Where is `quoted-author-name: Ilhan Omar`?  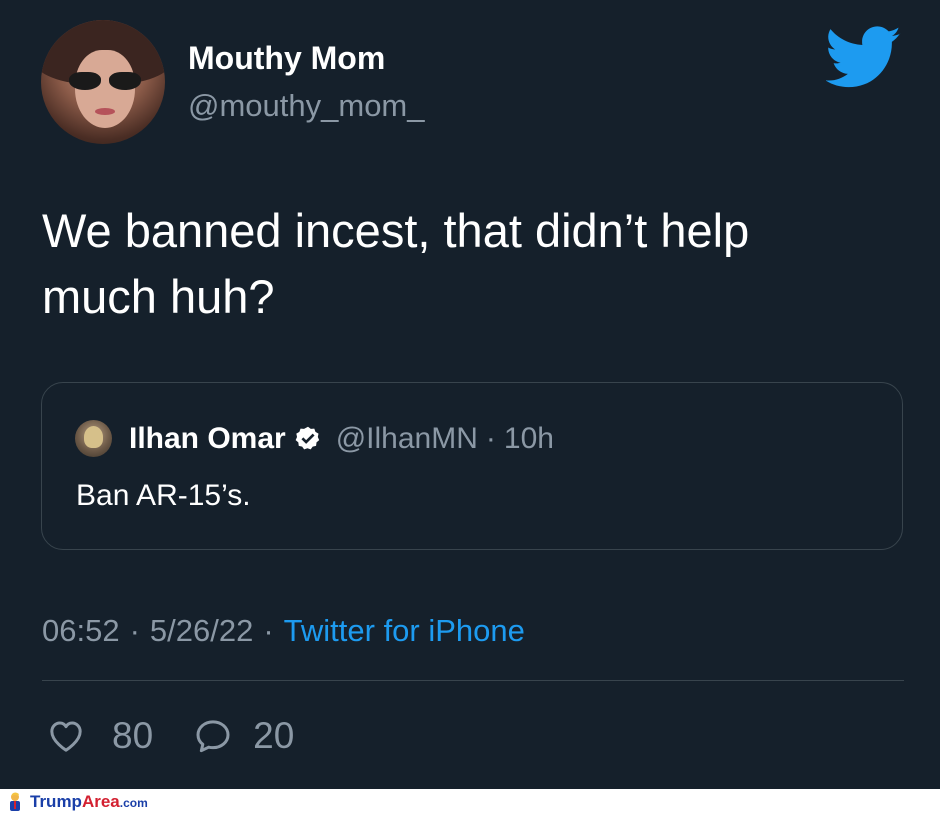 quoted-author-name: Ilhan Omar is located at coordinates (207, 439).